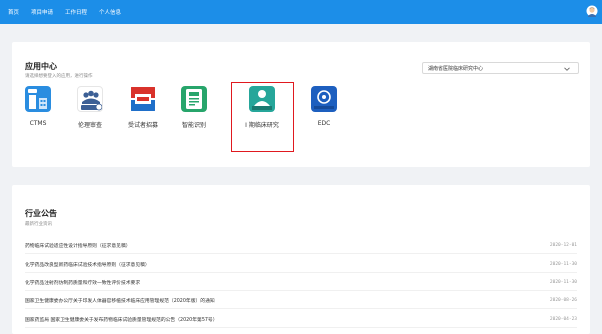 This screenshot has height=334, width=602. I want to click on app-ocr-label: 智能识别, so click(193, 125).